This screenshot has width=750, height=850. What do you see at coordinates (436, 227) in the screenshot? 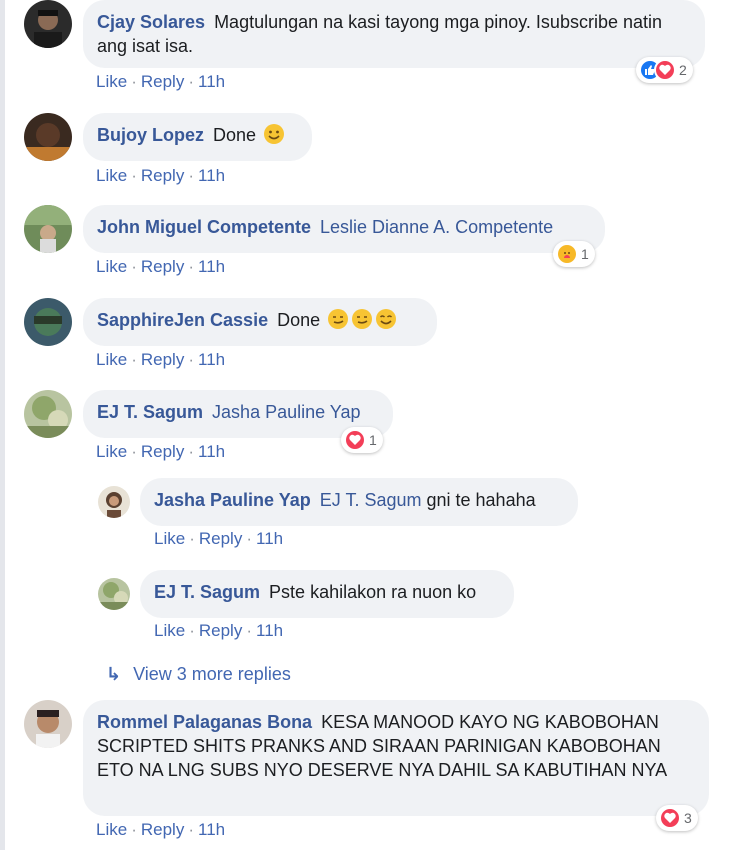
I see `mention-link: Leslie Dianne A. Competente` at bounding box center [436, 227].